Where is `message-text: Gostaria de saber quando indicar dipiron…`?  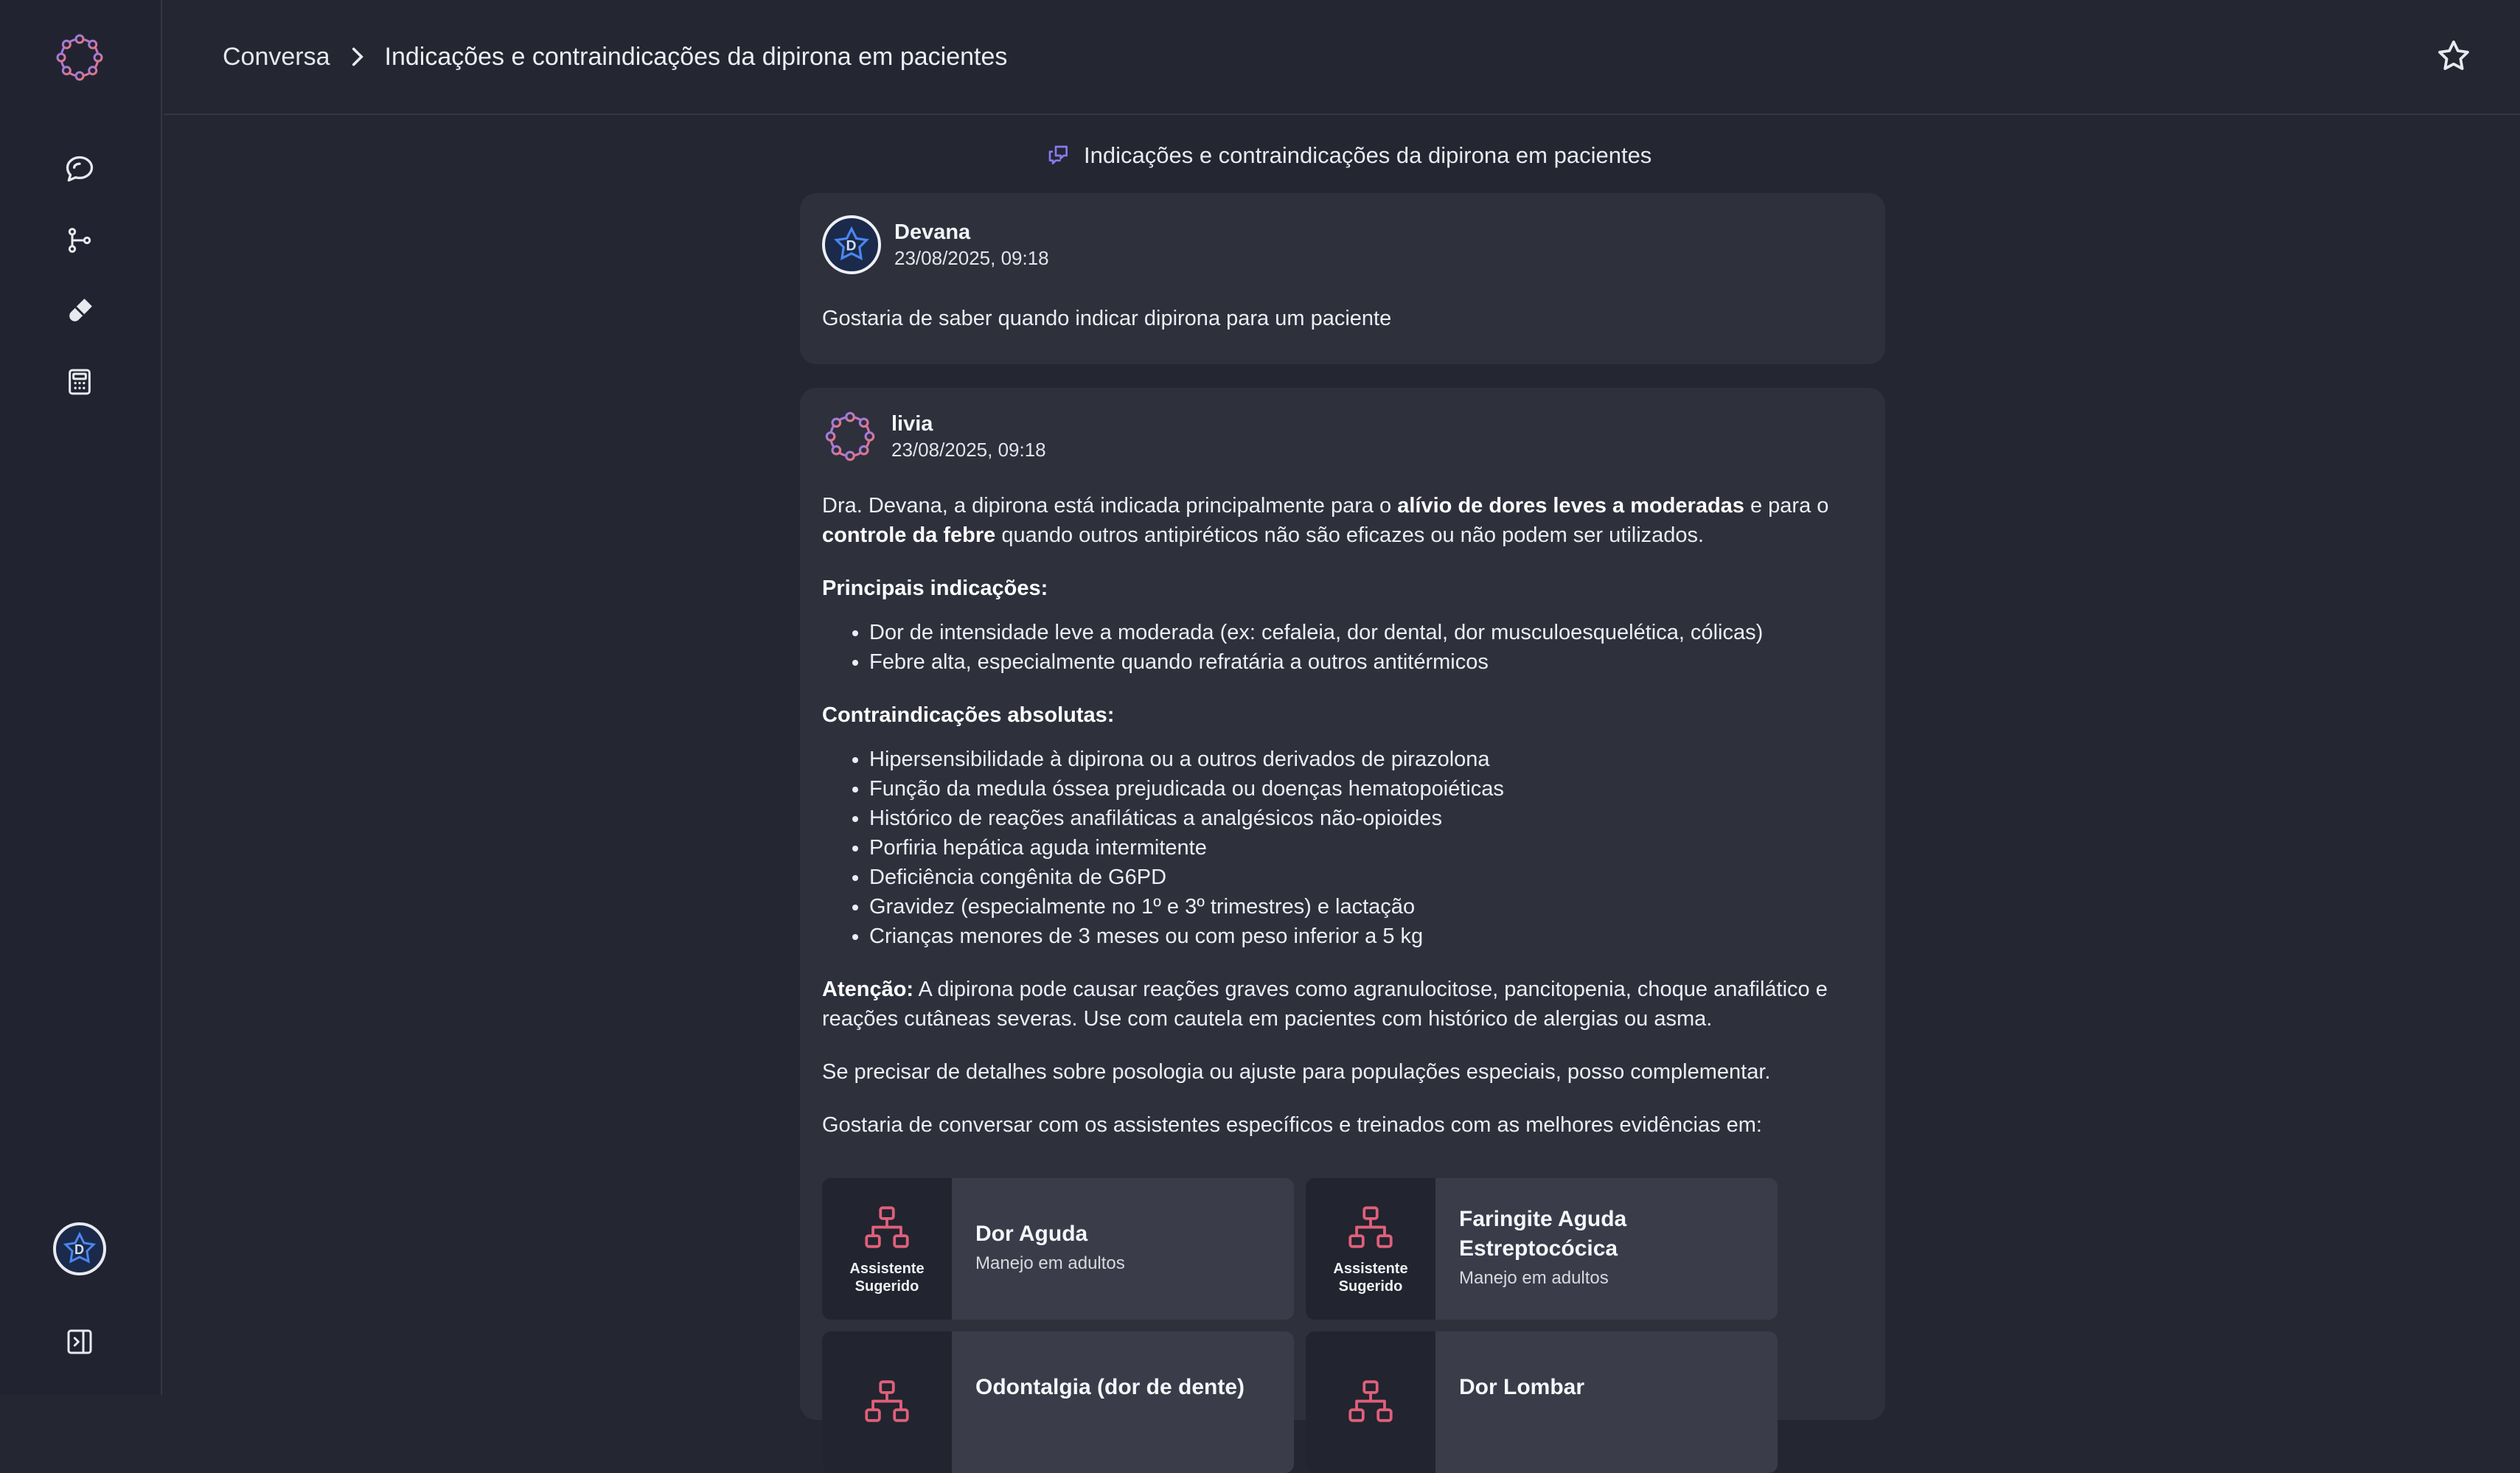
message-text: Gostaria de saber quando indicar dipiron… is located at coordinates (1107, 318).